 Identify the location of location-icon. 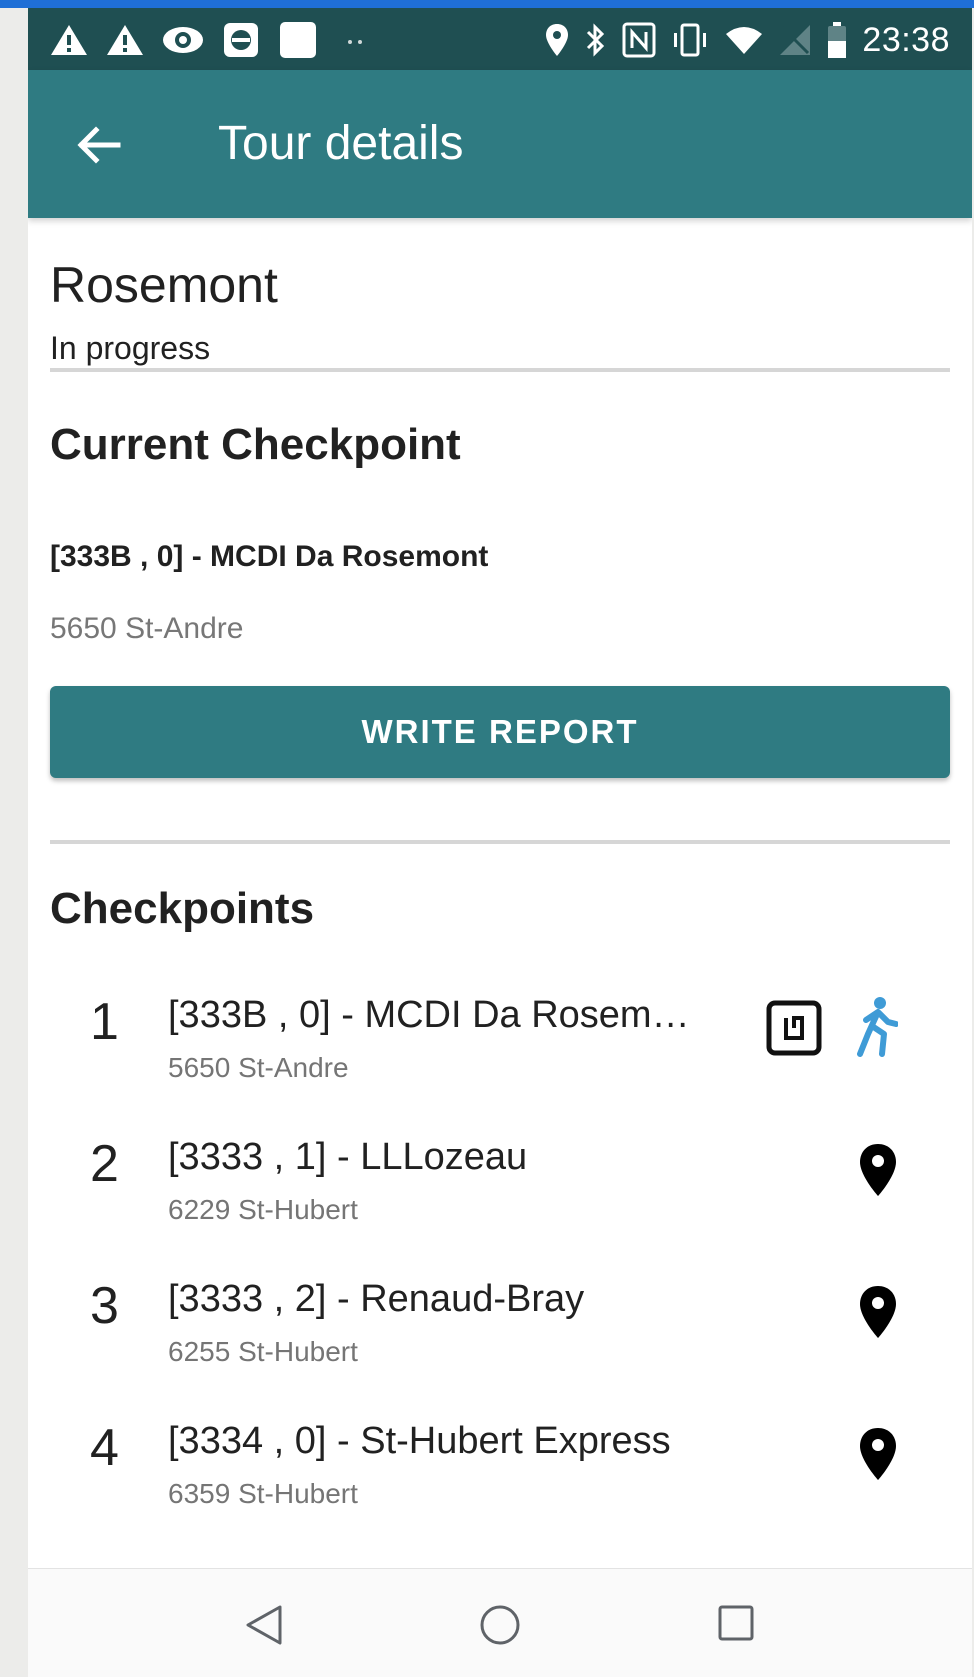
(557, 40).